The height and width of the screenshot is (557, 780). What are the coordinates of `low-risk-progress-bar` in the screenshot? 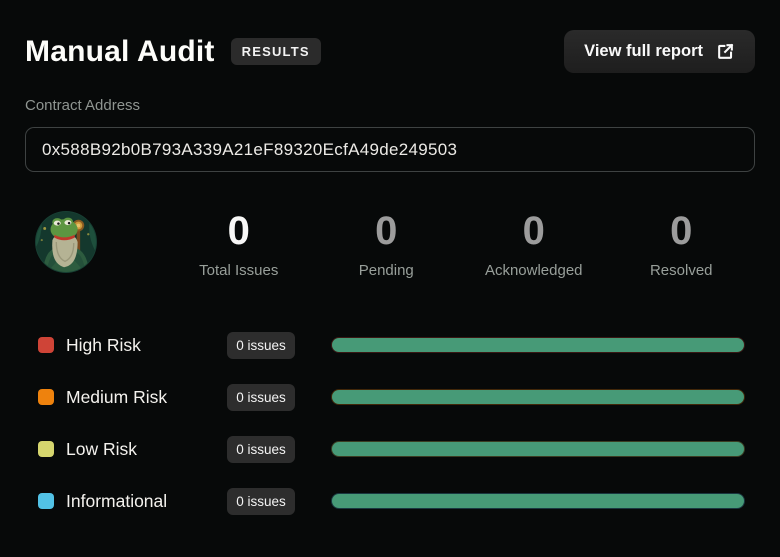 It's located at (538, 449).